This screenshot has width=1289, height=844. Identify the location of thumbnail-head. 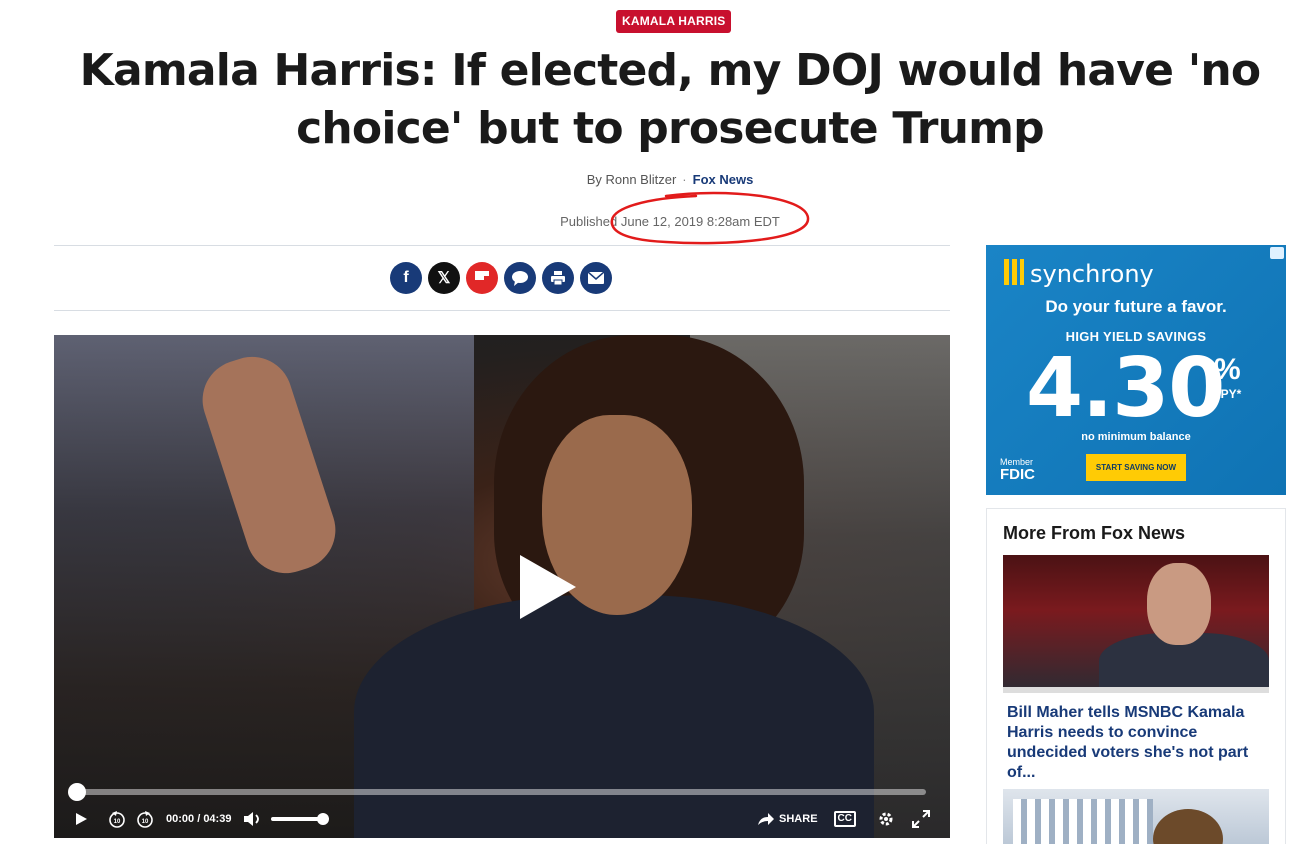
(1179, 604).